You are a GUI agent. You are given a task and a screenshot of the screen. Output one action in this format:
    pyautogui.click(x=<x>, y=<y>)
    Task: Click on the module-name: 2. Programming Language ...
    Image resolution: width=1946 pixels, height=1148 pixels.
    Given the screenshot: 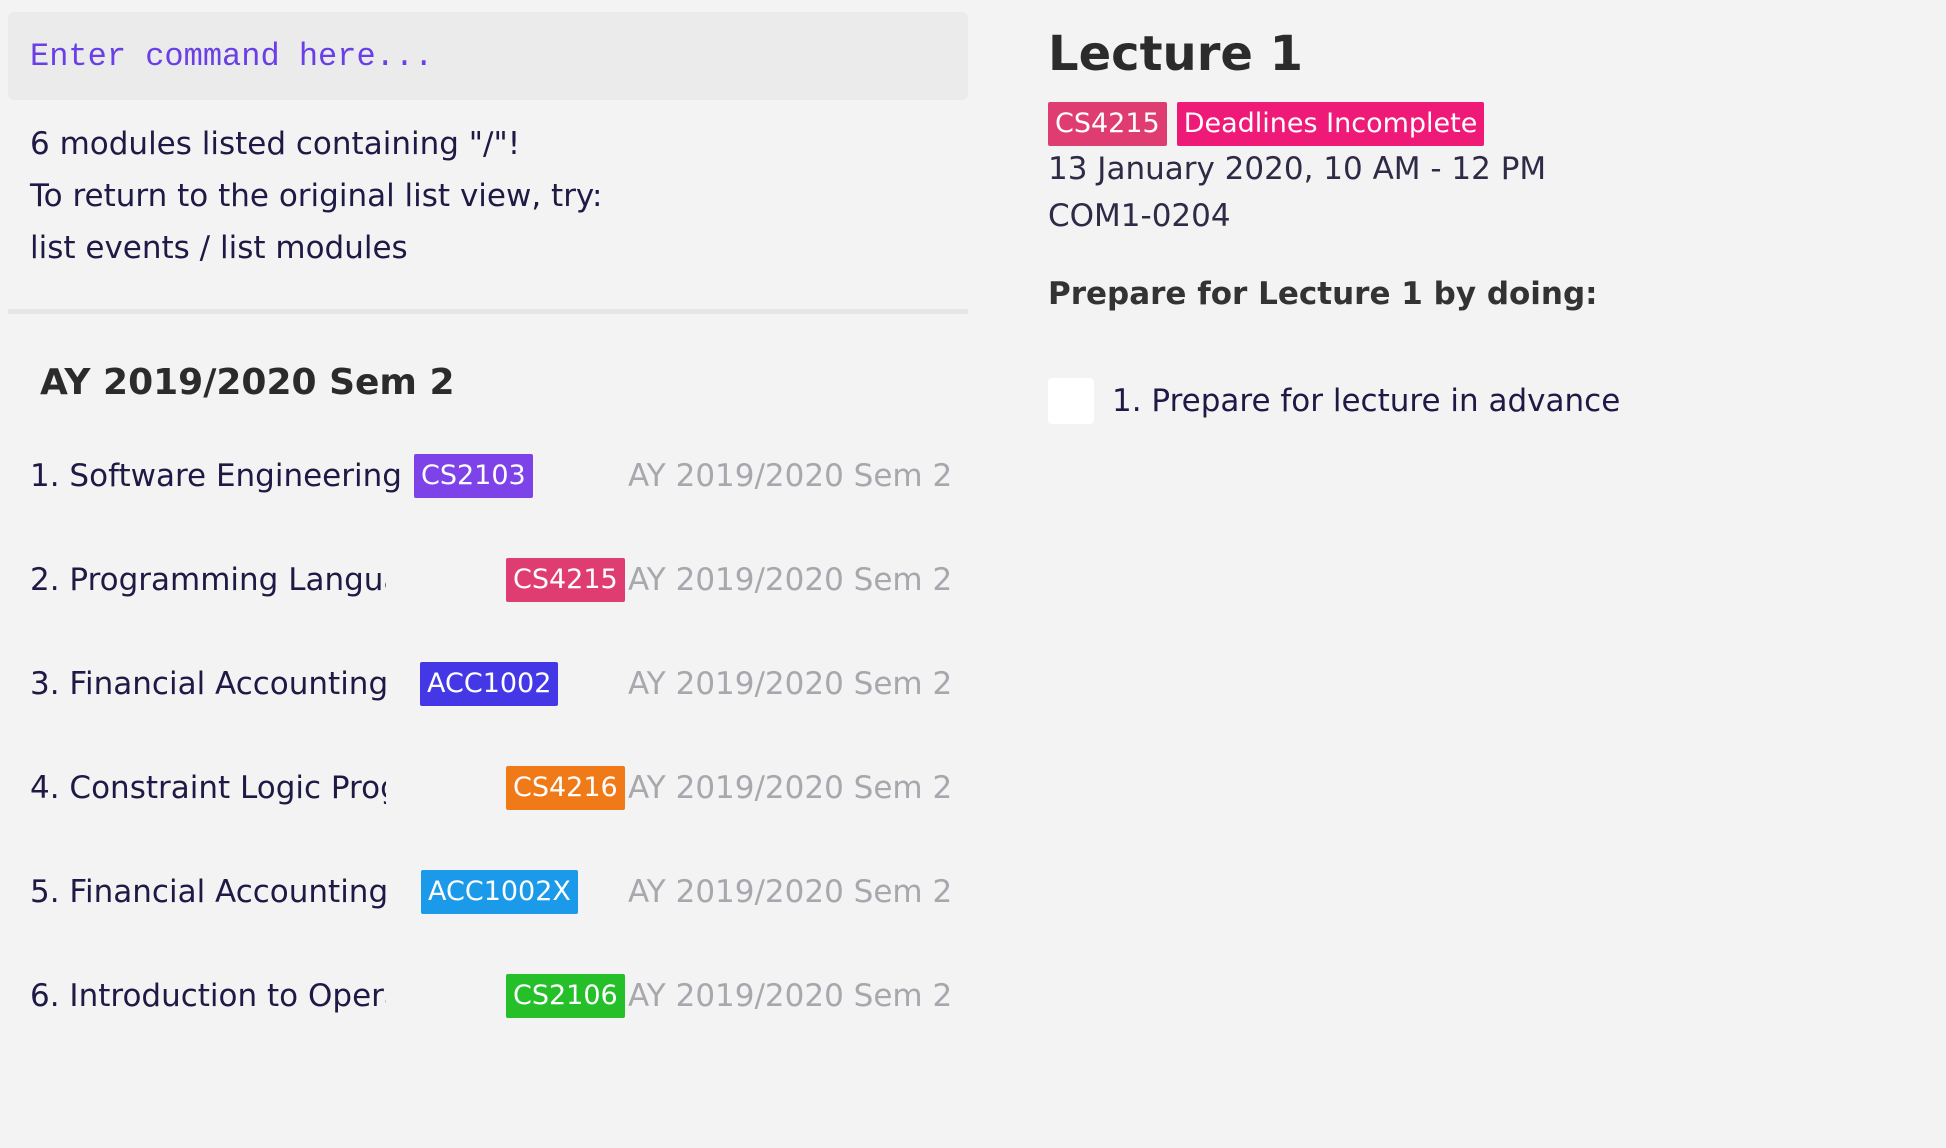 What is the action you would take?
    pyautogui.click(x=208, y=580)
    